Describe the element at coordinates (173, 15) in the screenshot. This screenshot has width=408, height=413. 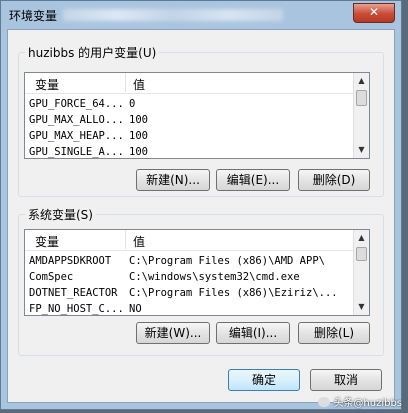
I see `blurred-title-area` at that location.